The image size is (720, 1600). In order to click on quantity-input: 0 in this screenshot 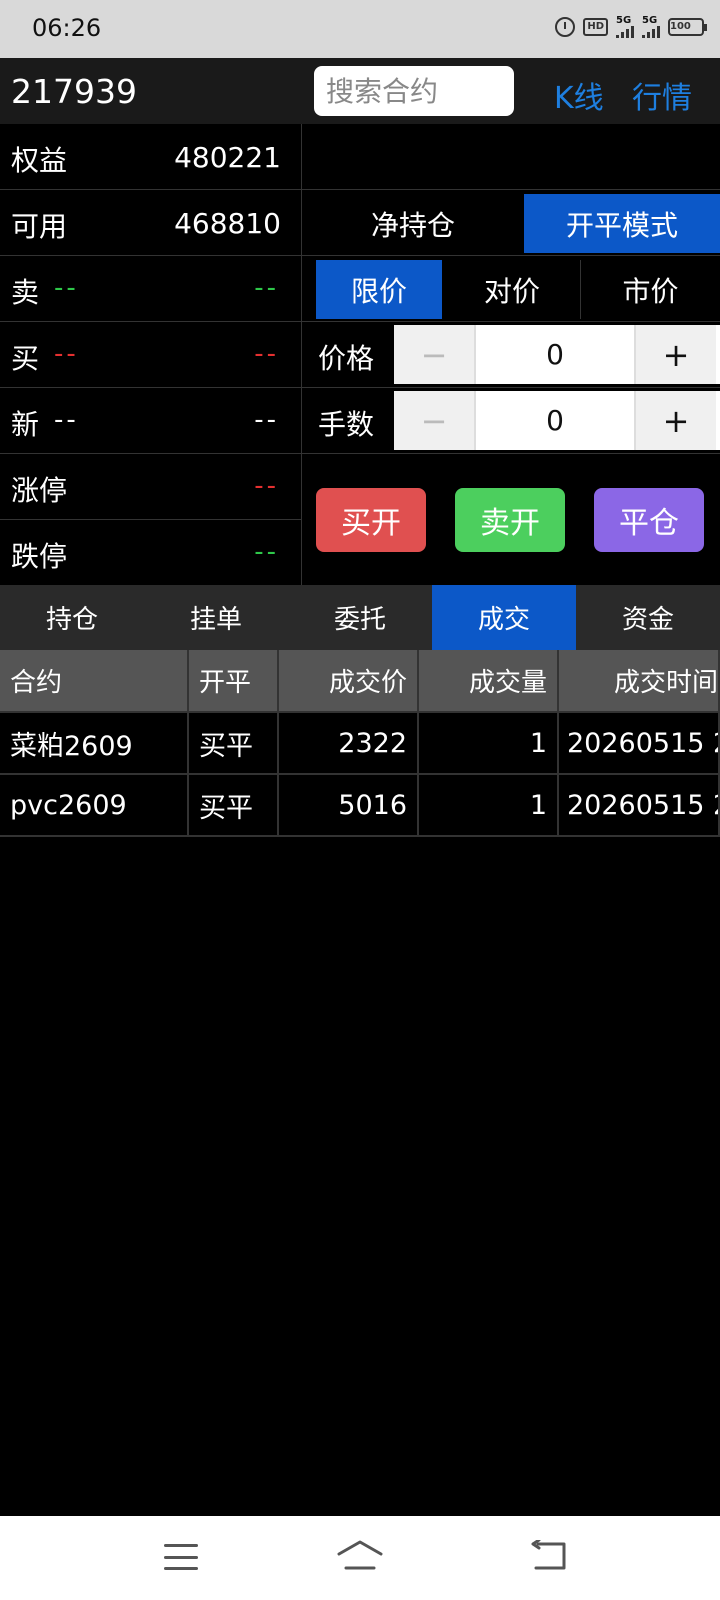, I will do `click(555, 420)`.